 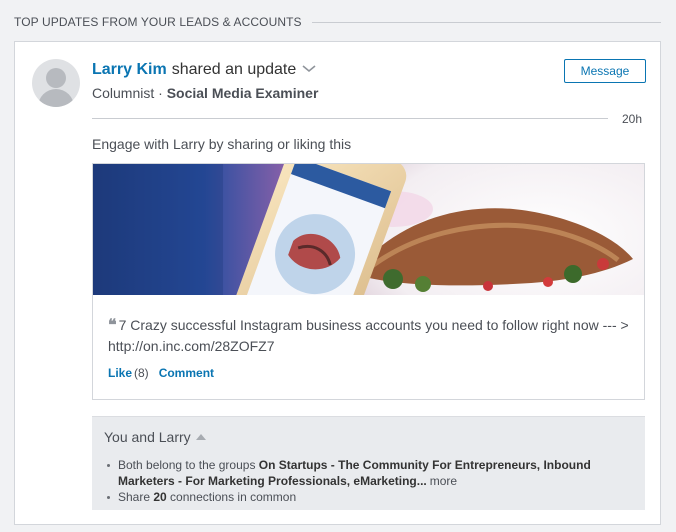 I want to click on person-silhouette-icon, so click(x=56, y=78).